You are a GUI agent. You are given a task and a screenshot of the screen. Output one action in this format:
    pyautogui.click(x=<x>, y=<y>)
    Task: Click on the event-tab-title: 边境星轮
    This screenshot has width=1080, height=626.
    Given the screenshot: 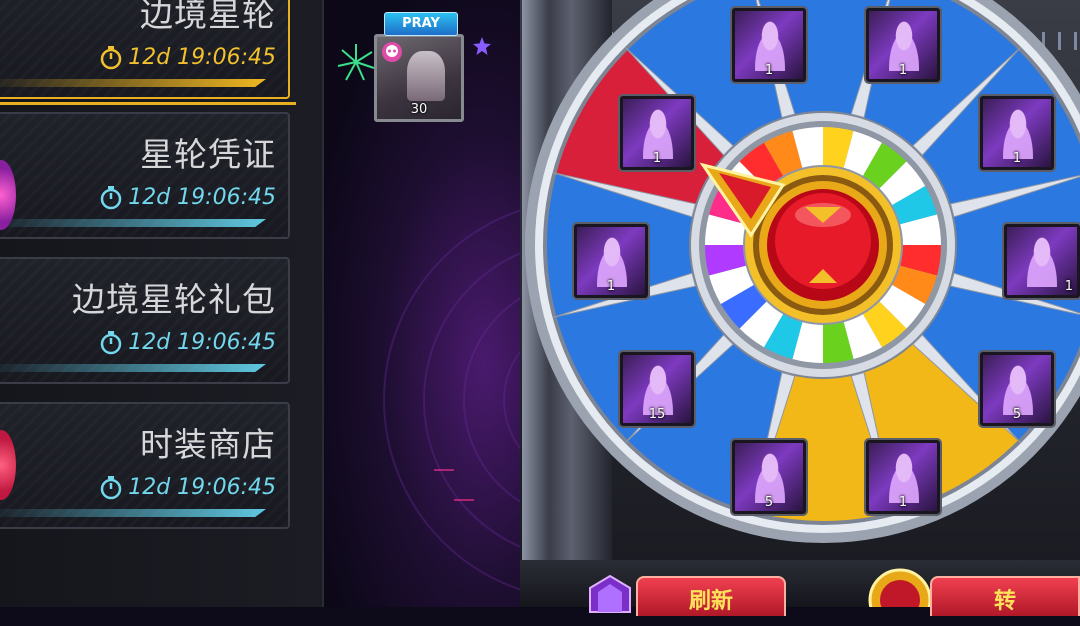 What is the action you would take?
    pyautogui.click(x=208, y=17)
    